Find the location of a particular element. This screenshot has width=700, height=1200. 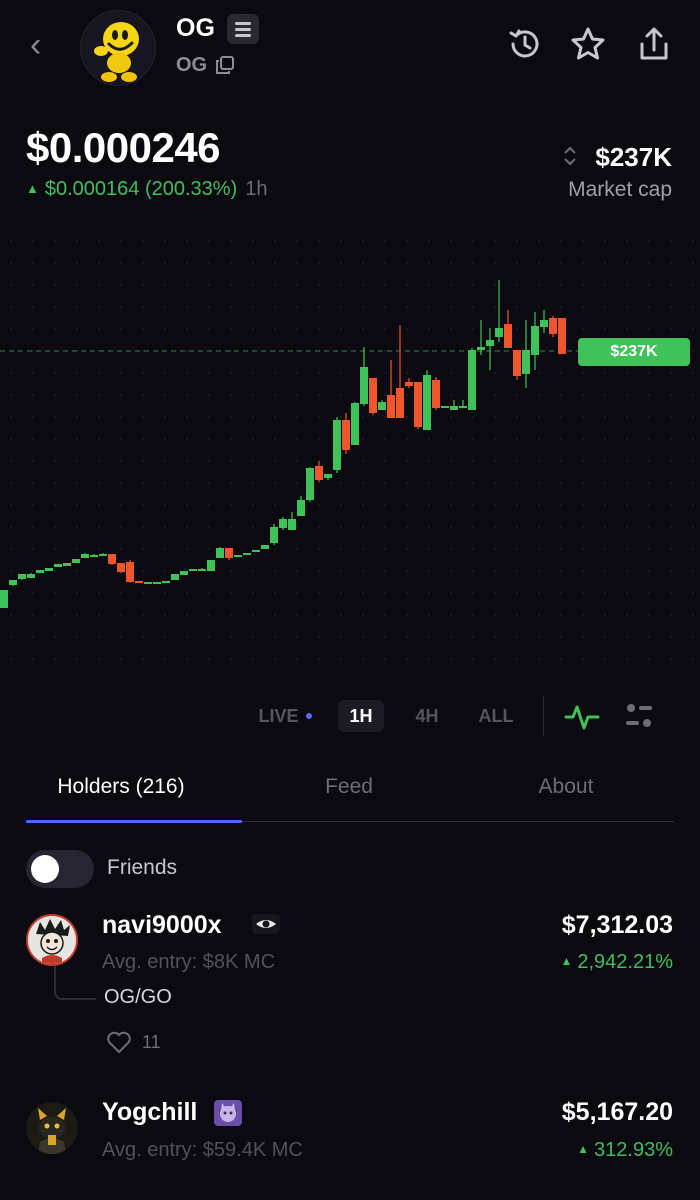

token-ticker: OG is located at coordinates (192, 65).